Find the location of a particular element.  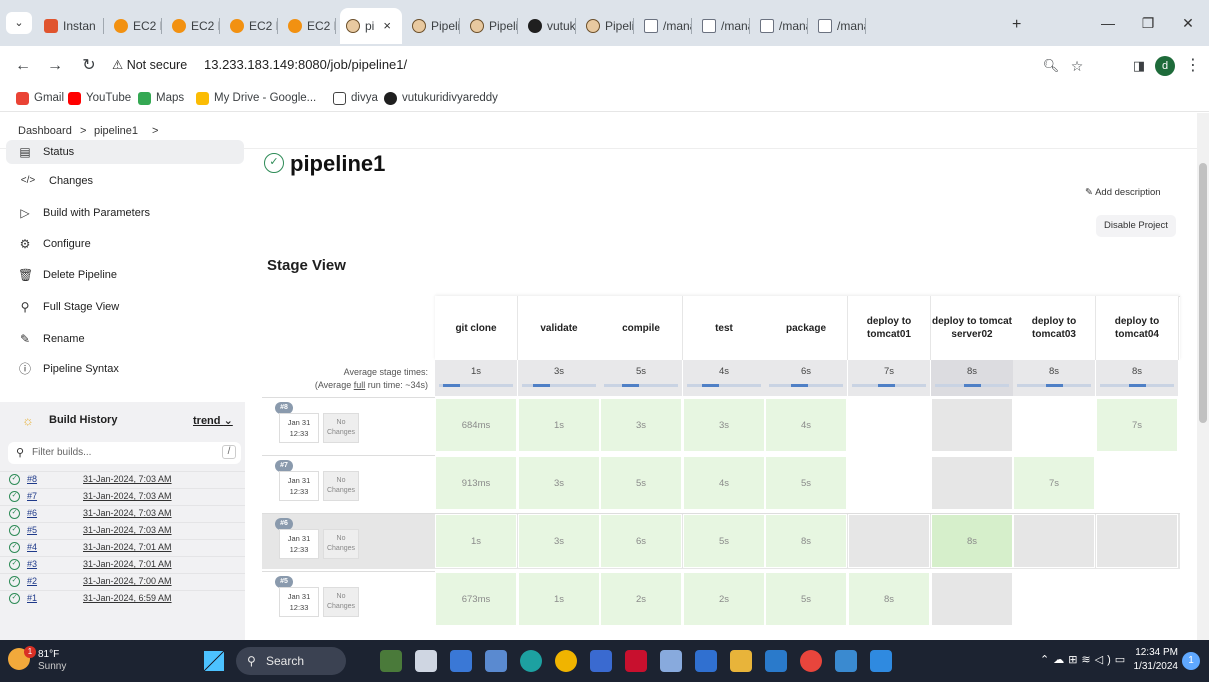

build-number-link: #7 is located at coordinates (32, 496).